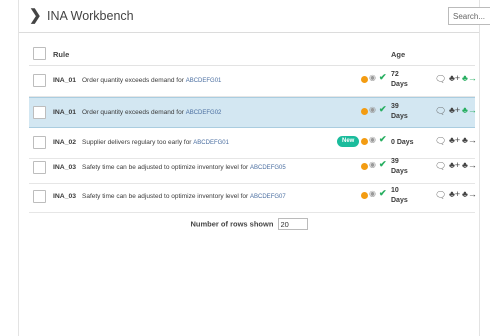 The width and height of the screenshot is (490, 336). Describe the element at coordinates (90, 16) in the screenshot. I see `page-title: INA Workbench` at that location.